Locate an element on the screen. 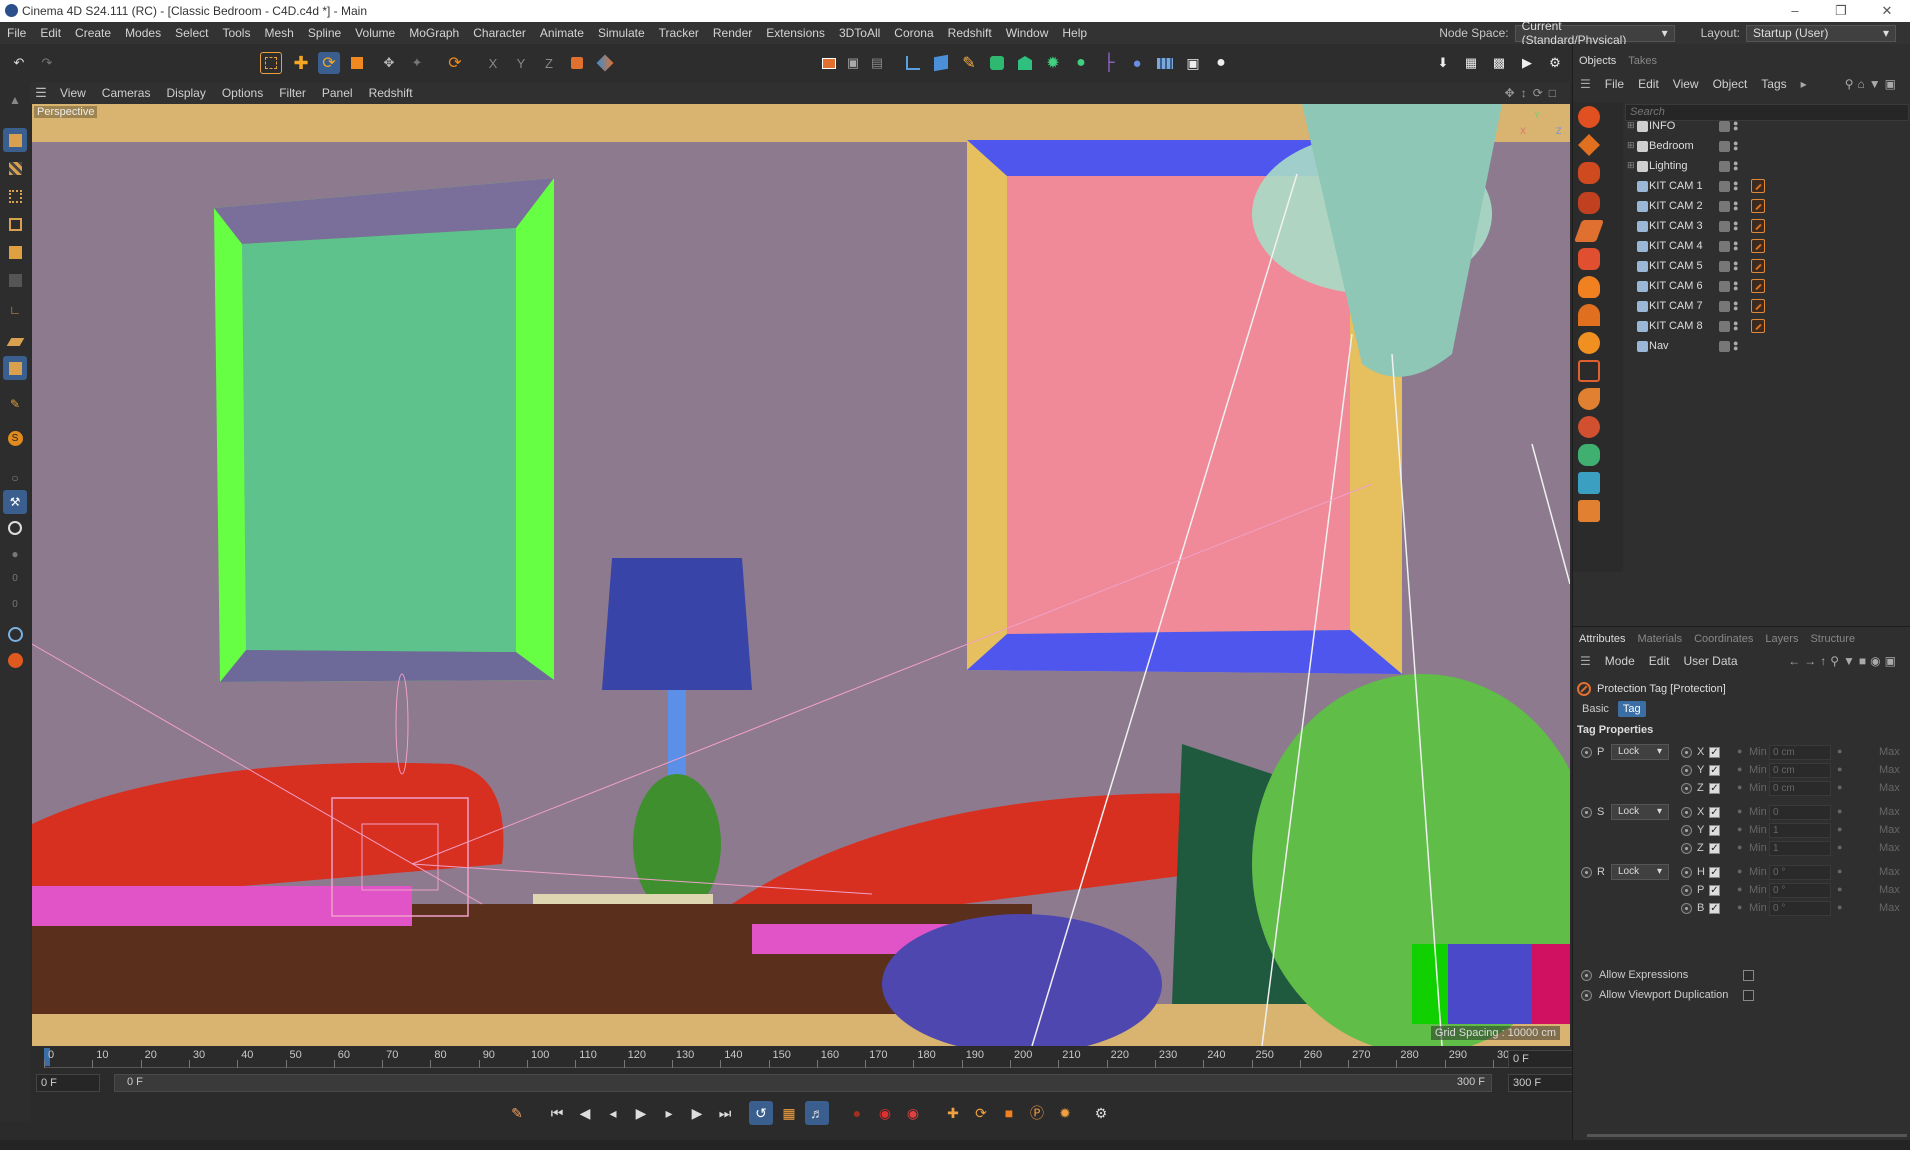  objects-toolbar-icons: ⚲⌂▼▣ is located at coordinates (1872, 84).